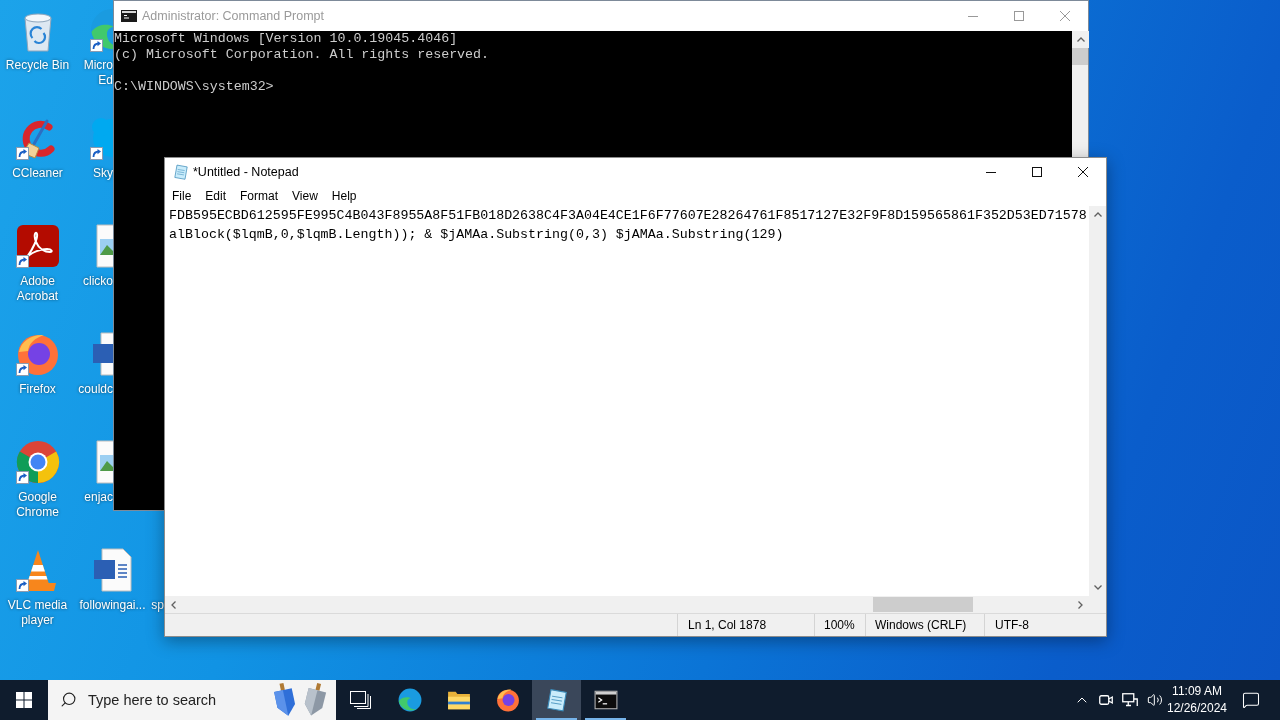  I want to click on notification-icon, so click(1251, 700).